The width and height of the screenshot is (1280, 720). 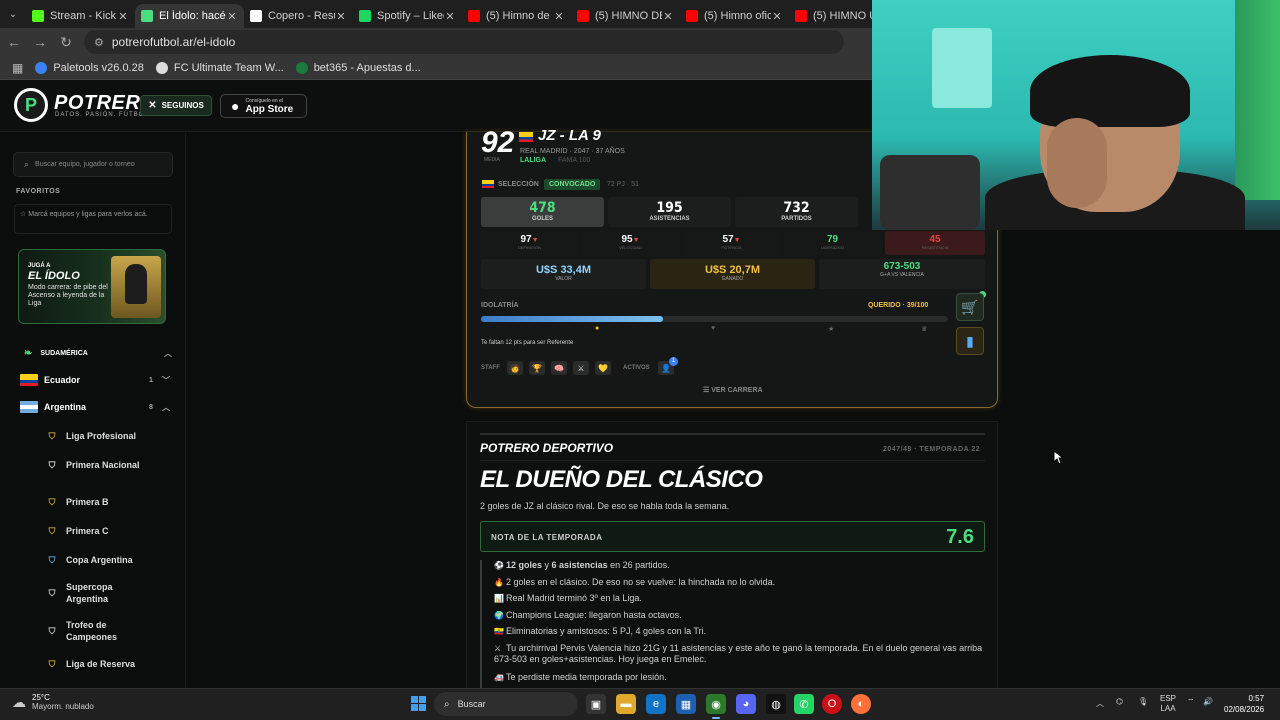 What do you see at coordinates (189, 16) in the screenshot?
I see `browser-tab: El Ídolo: hacé tu c ✕` at bounding box center [189, 16].